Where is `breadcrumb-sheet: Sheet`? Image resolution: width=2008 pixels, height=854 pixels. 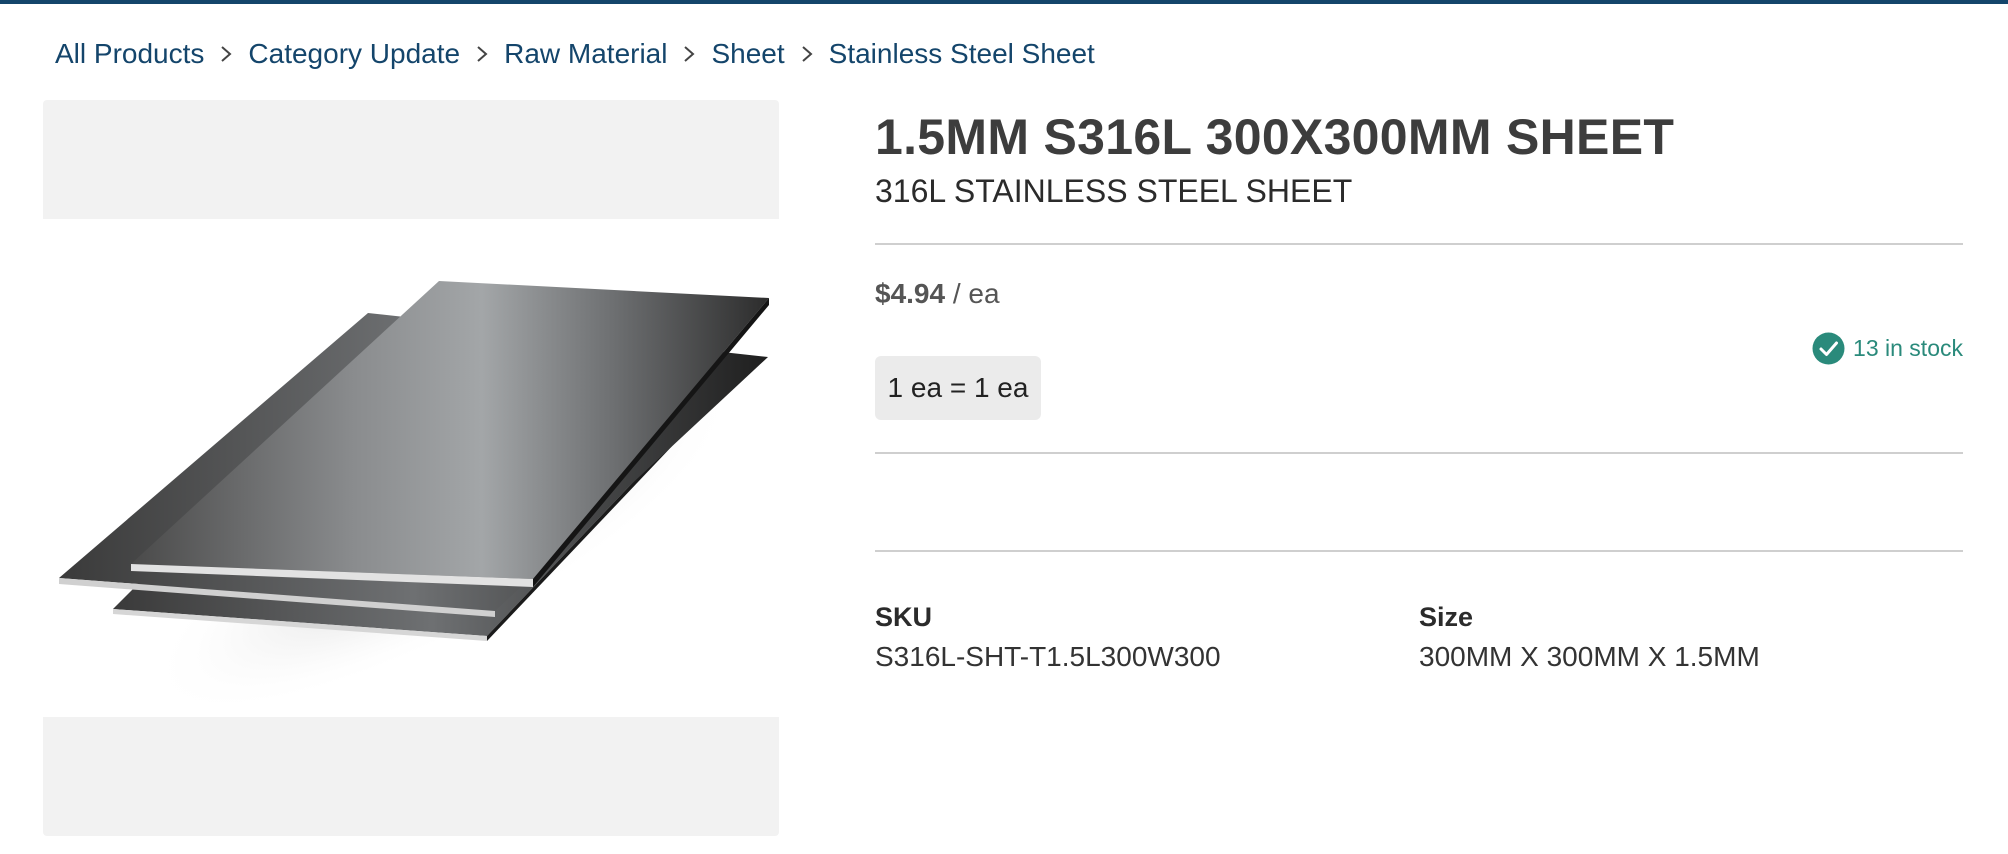 breadcrumb-sheet: Sheet is located at coordinates (747, 54).